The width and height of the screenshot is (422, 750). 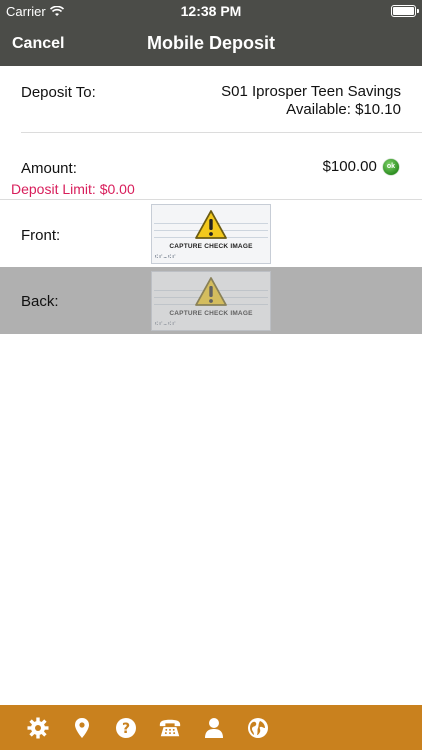 I want to click on cancel-button: Cancel, so click(x=38, y=44).